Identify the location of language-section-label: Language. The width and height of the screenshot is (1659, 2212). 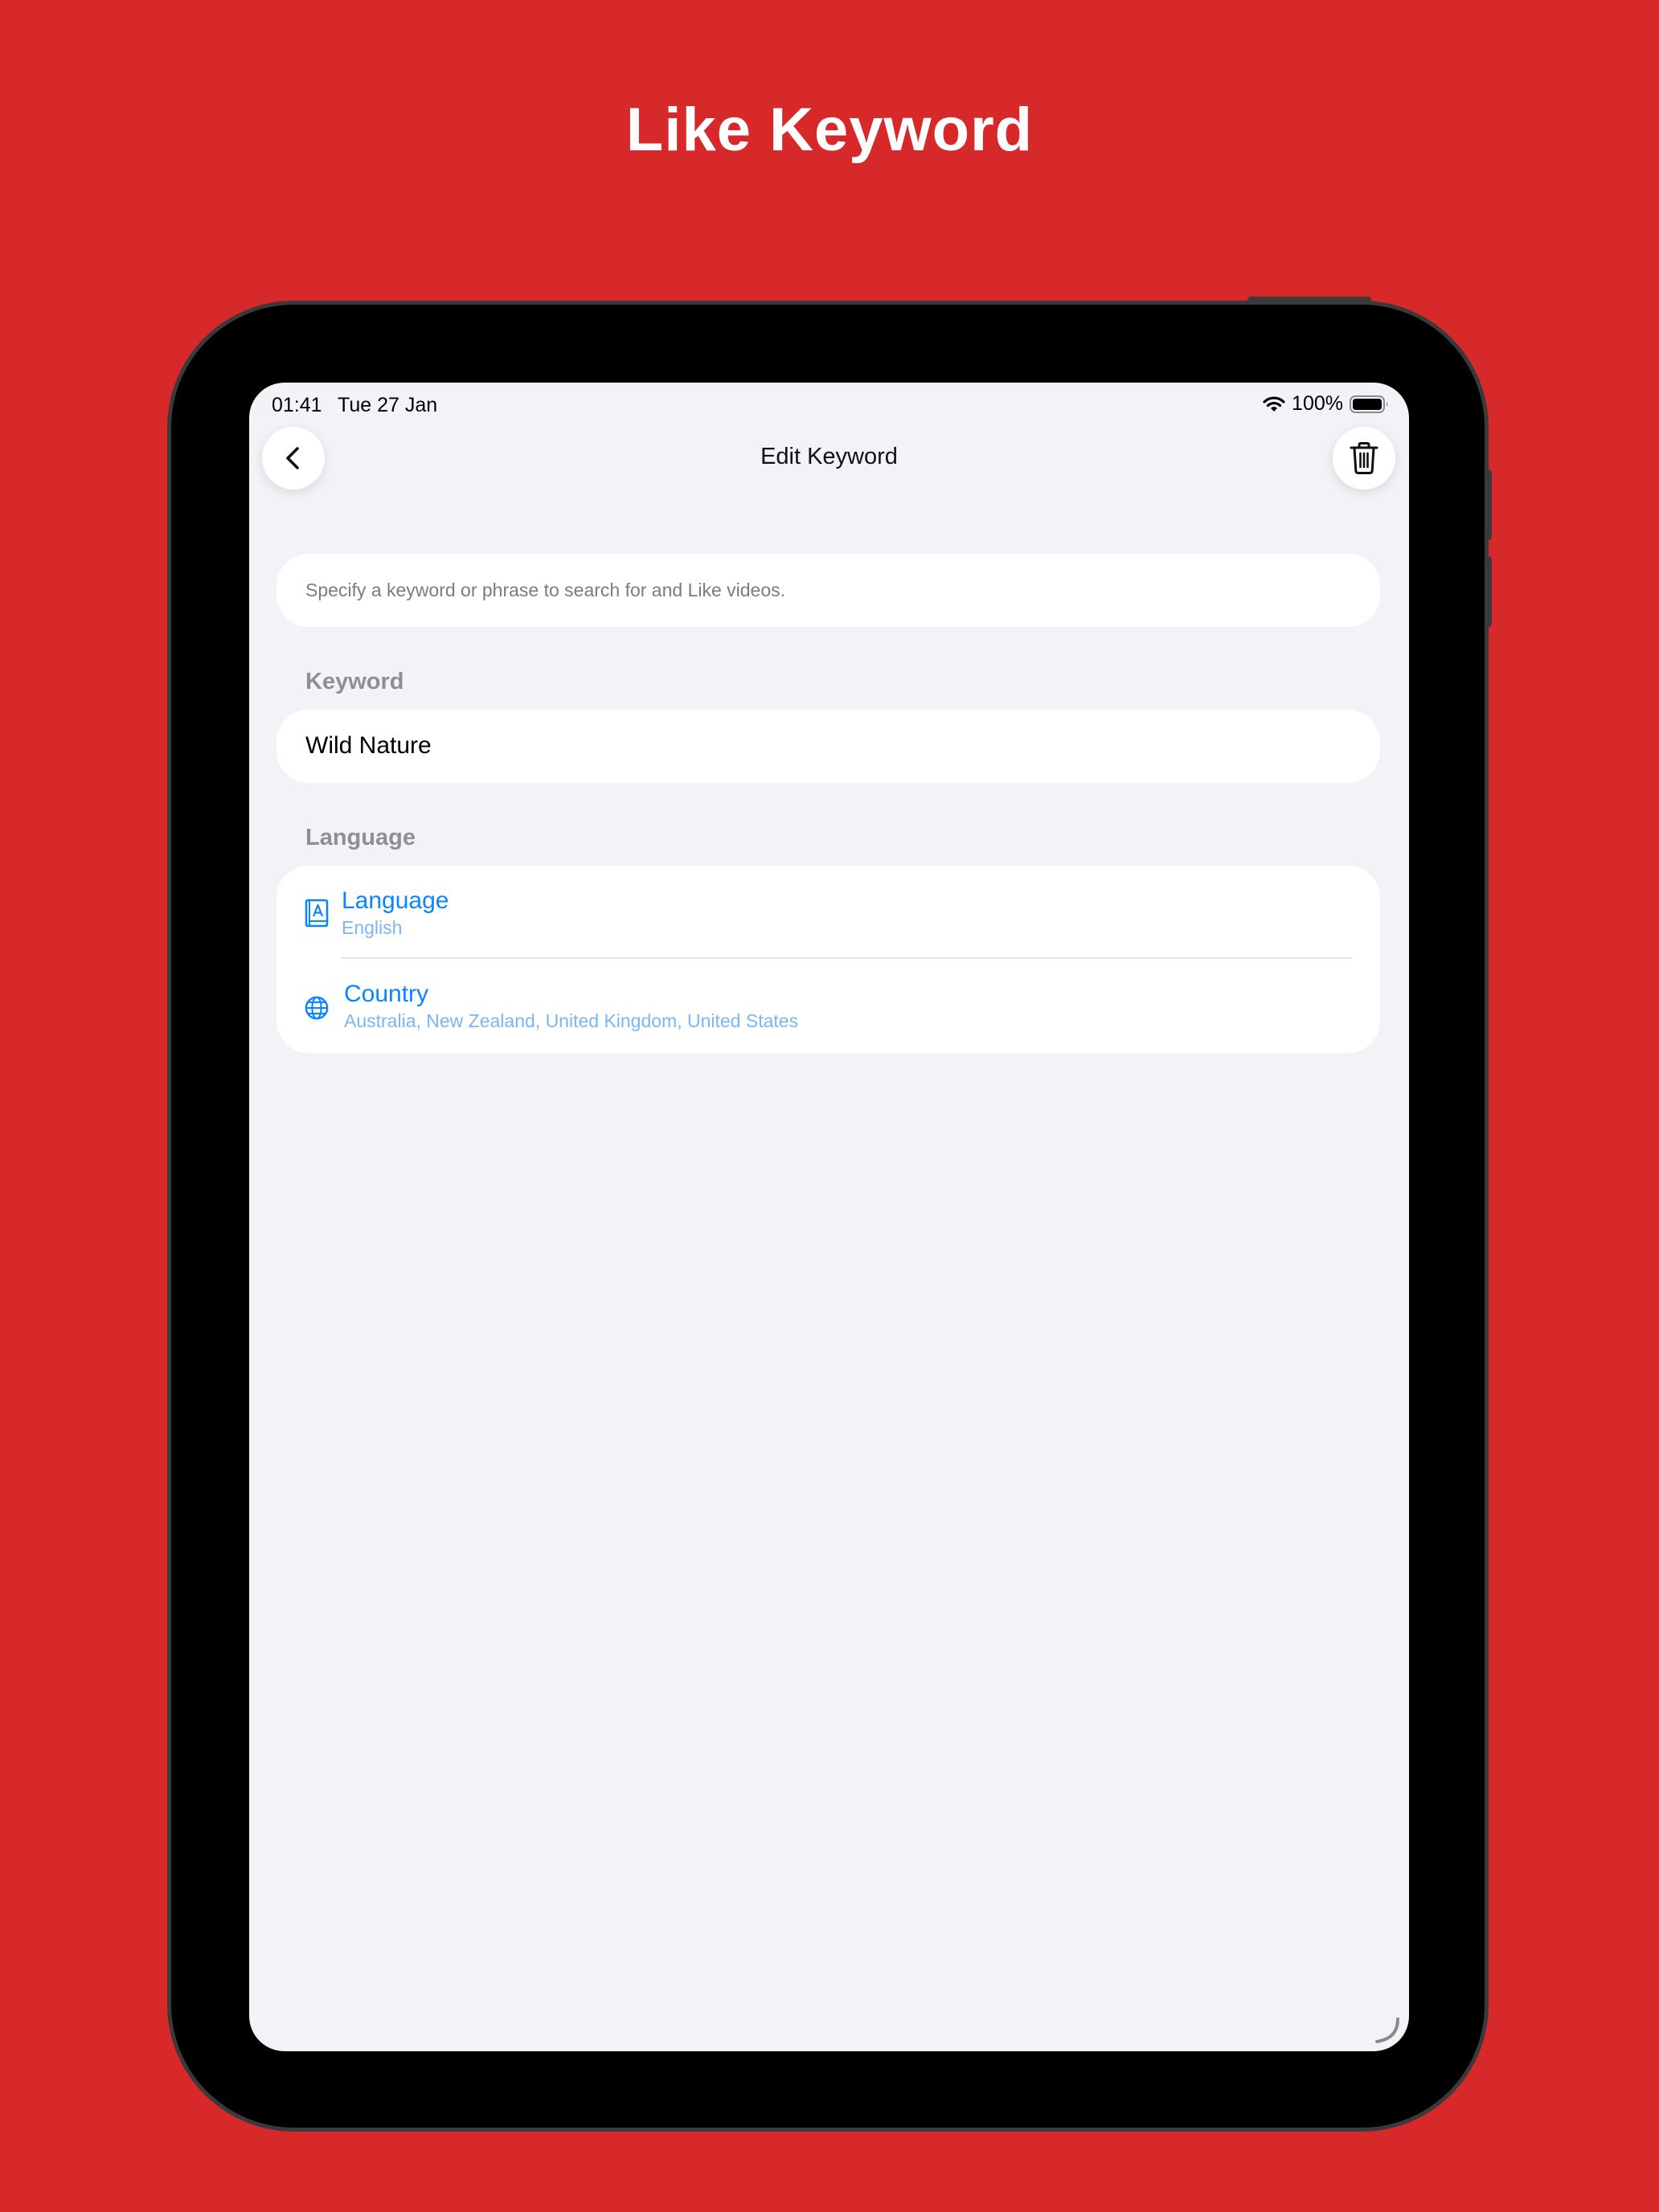
(360, 837).